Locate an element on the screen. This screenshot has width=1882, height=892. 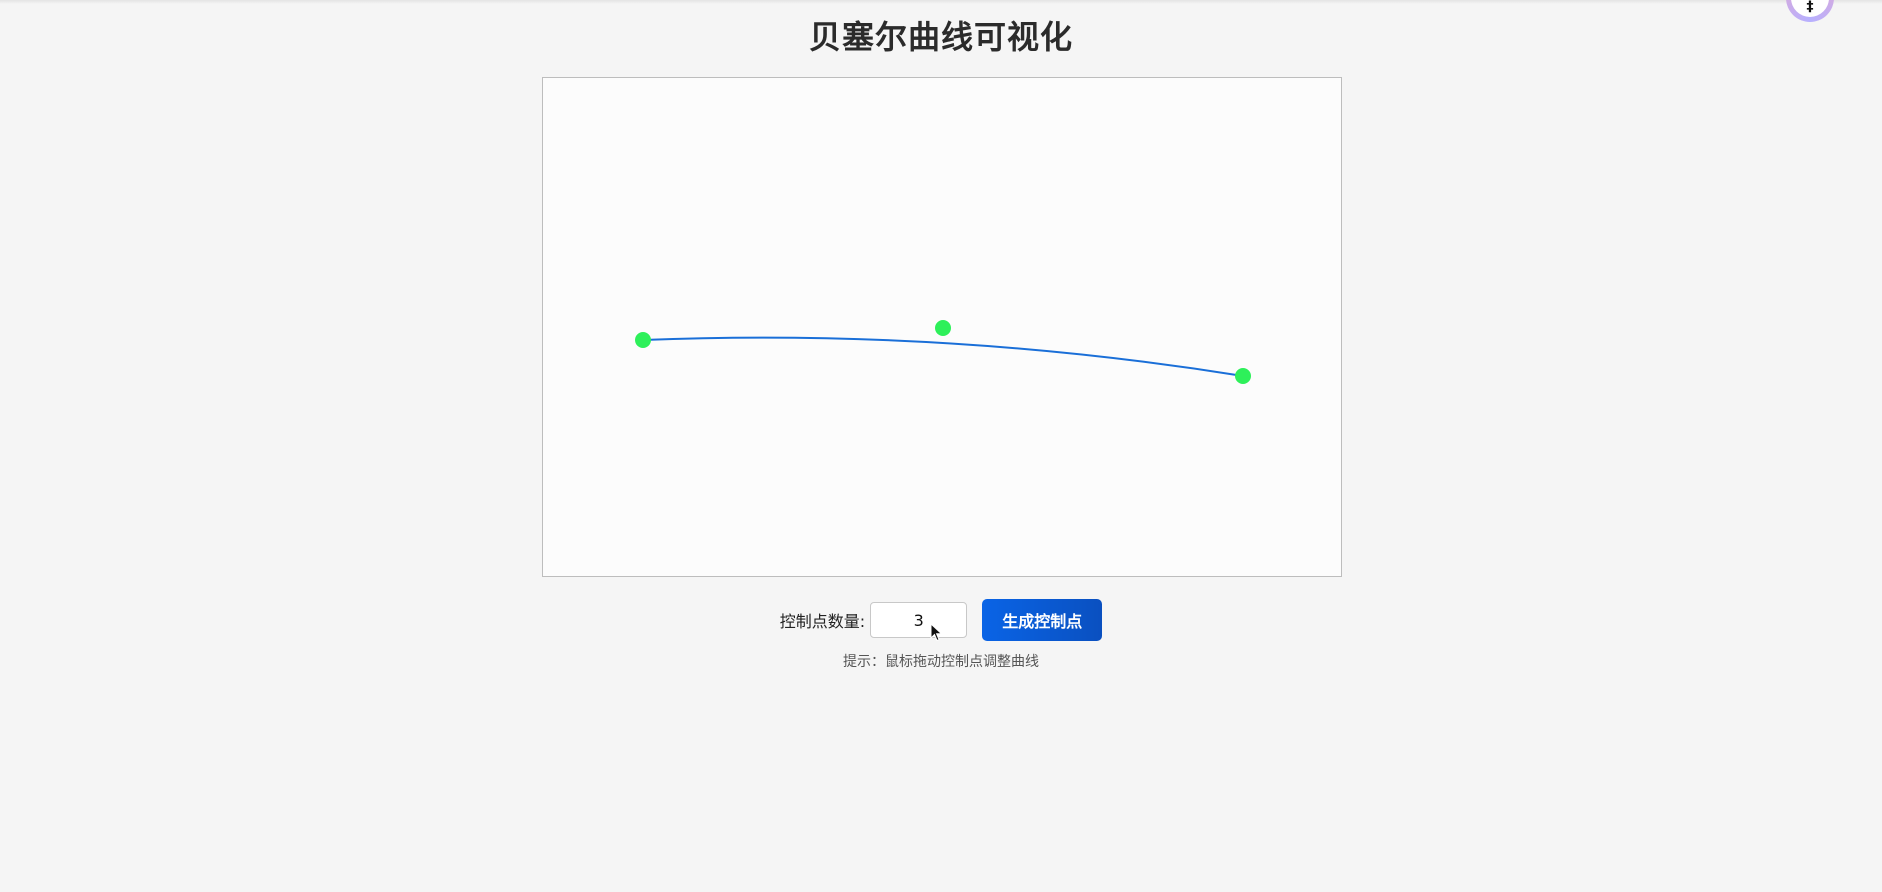
control-point-count-label: 控制点数量: is located at coordinates (822, 621).